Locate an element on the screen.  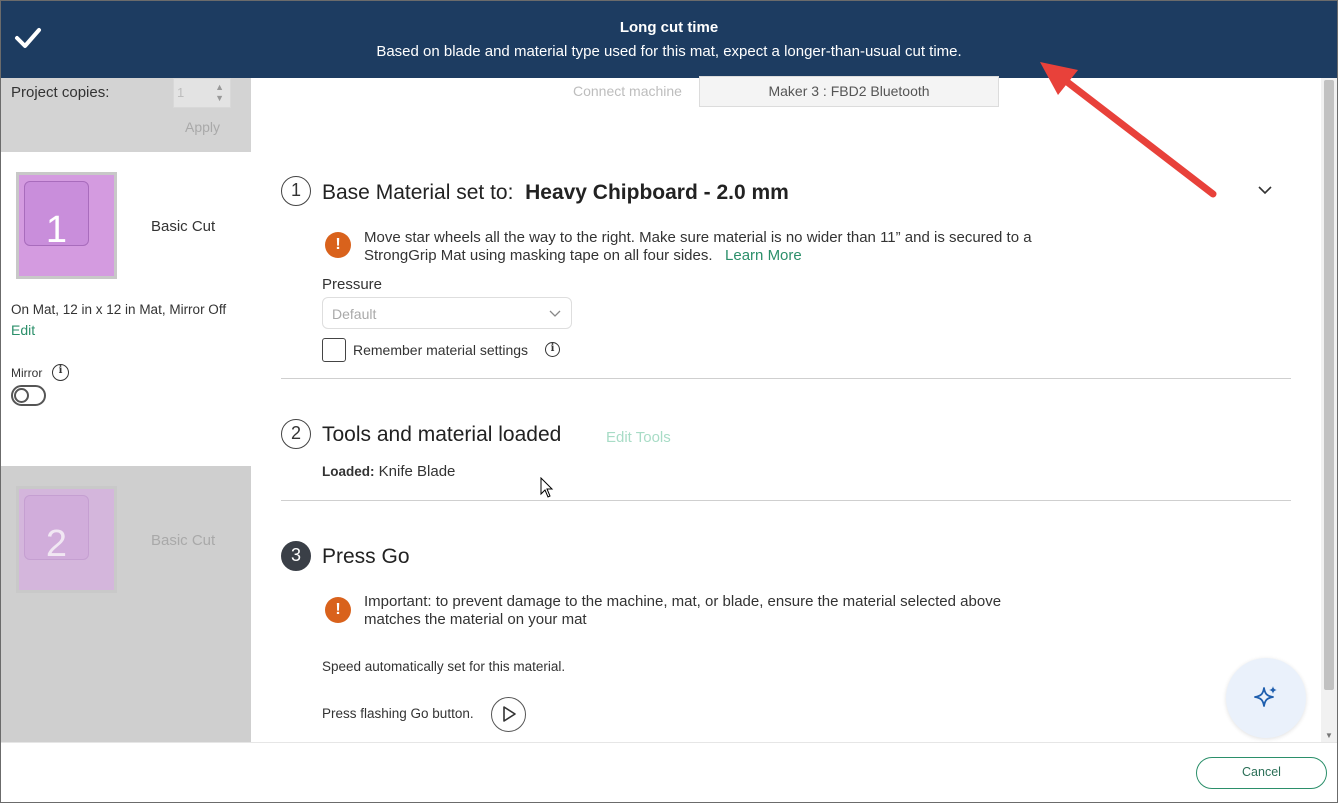
mirror-label: Mirror is located at coordinates (27, 373).